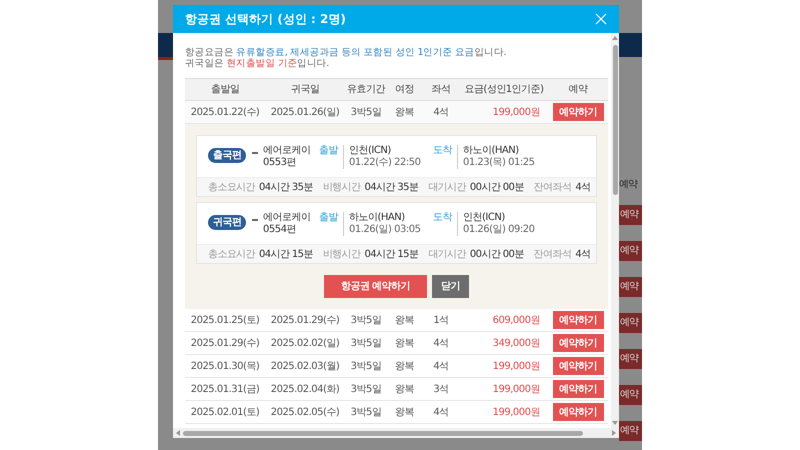 Image resolution: width=800 pixels, height=450 pixels. I want to click on table-cell-text: 2025.02.05(수), so click(305, 413).